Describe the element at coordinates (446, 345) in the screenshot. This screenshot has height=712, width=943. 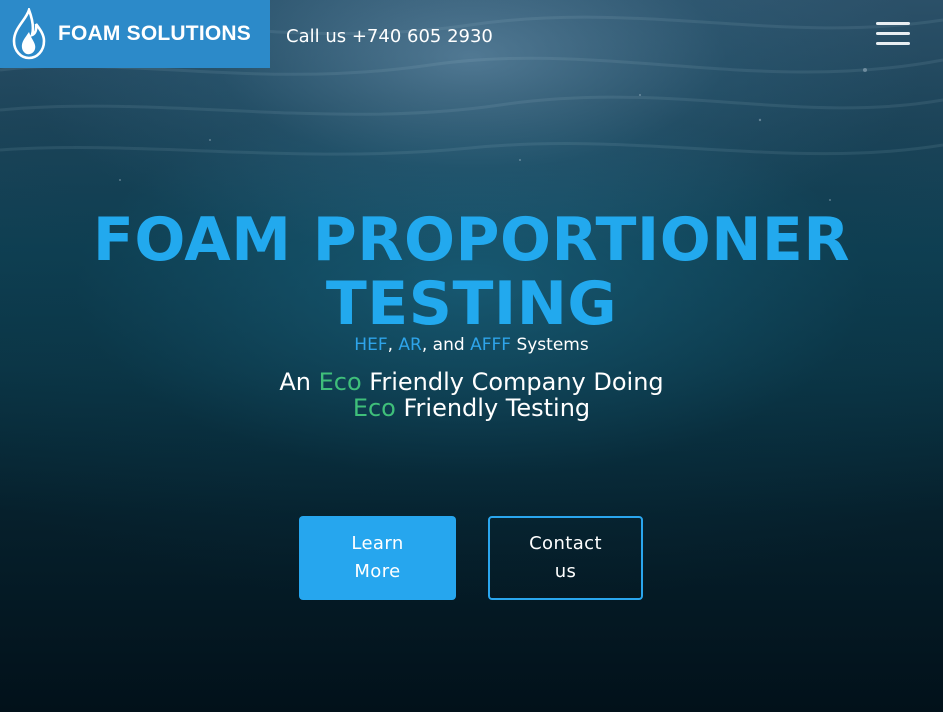
I see `systems-separator-2: , and` at that location.